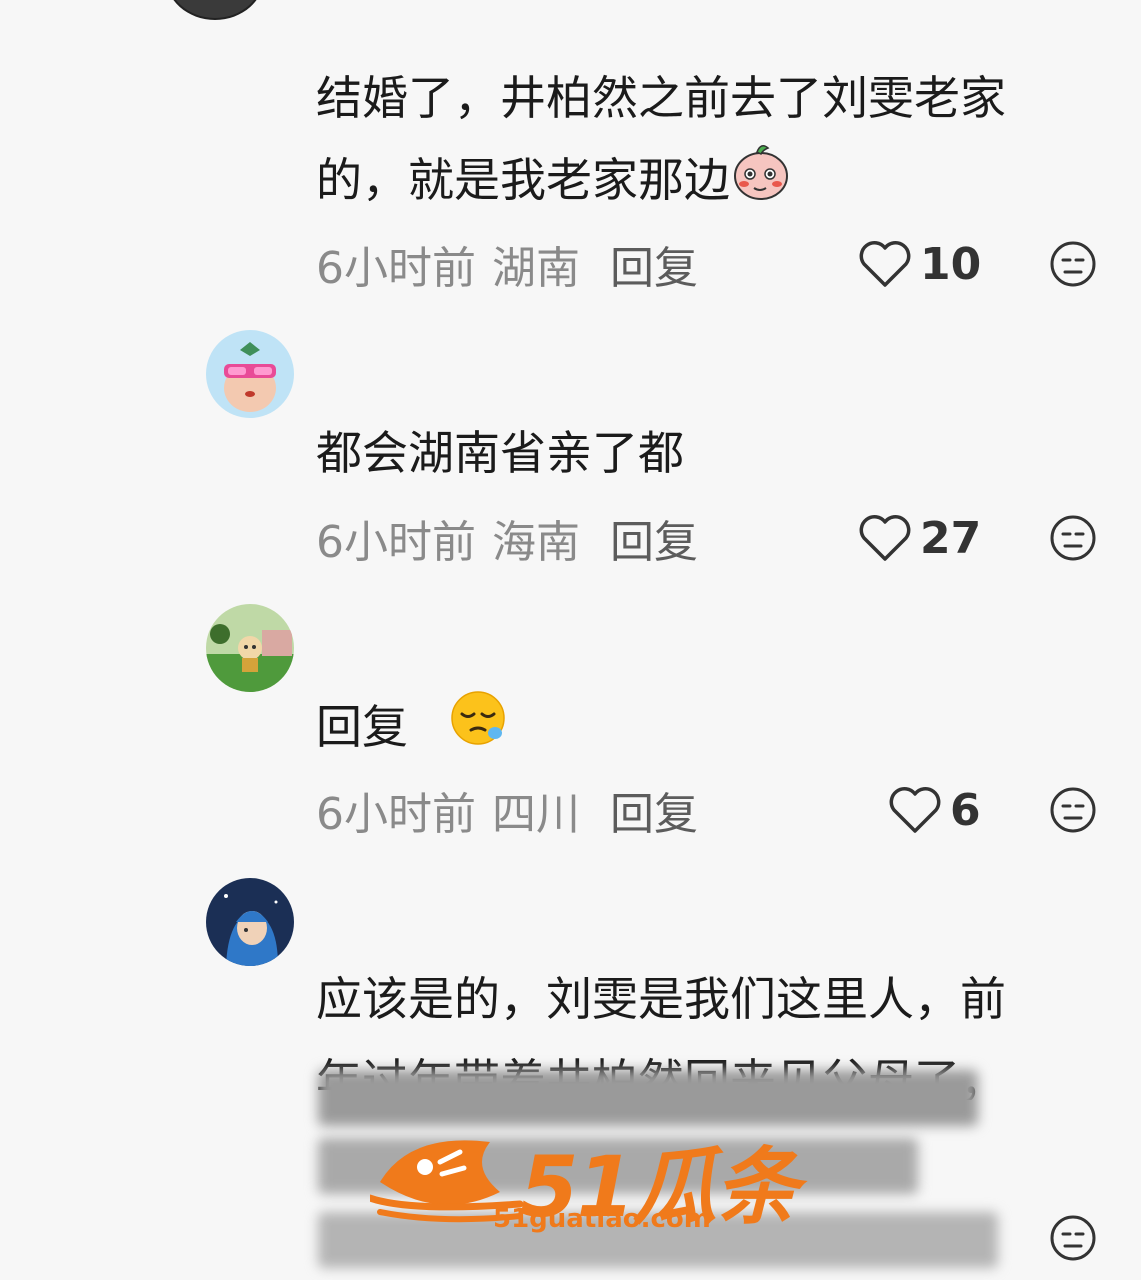  Describe the element at coordinates (965, 810) in the screenshot. I see `like-count: 6` at that location.